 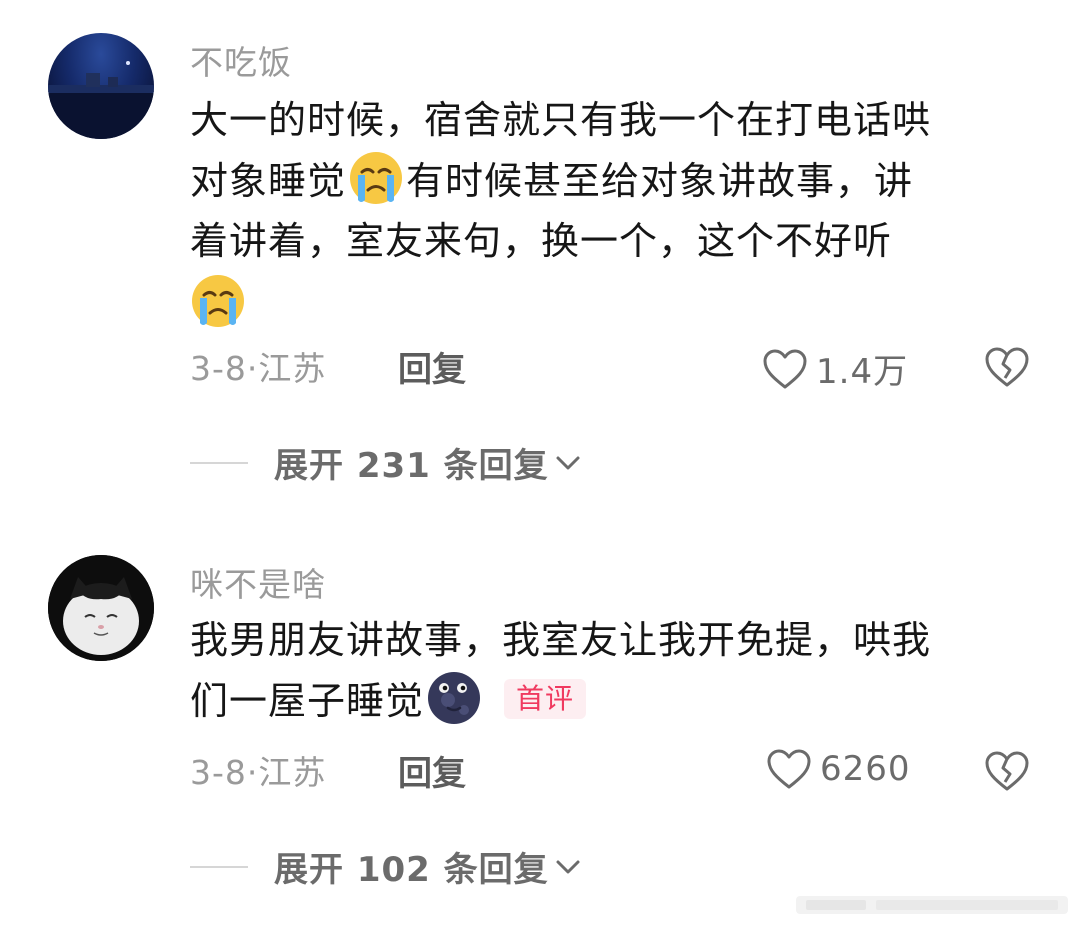 I want to click on like-count: 6260, so click(x=865, y=769).